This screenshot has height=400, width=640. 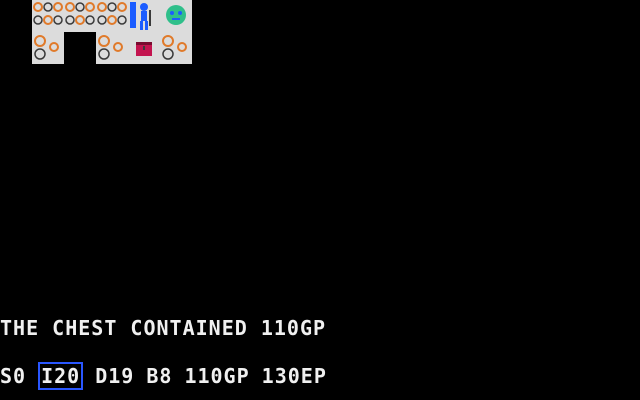 I want to click on stat-gold: 110GP, so click(x=217, y=376).